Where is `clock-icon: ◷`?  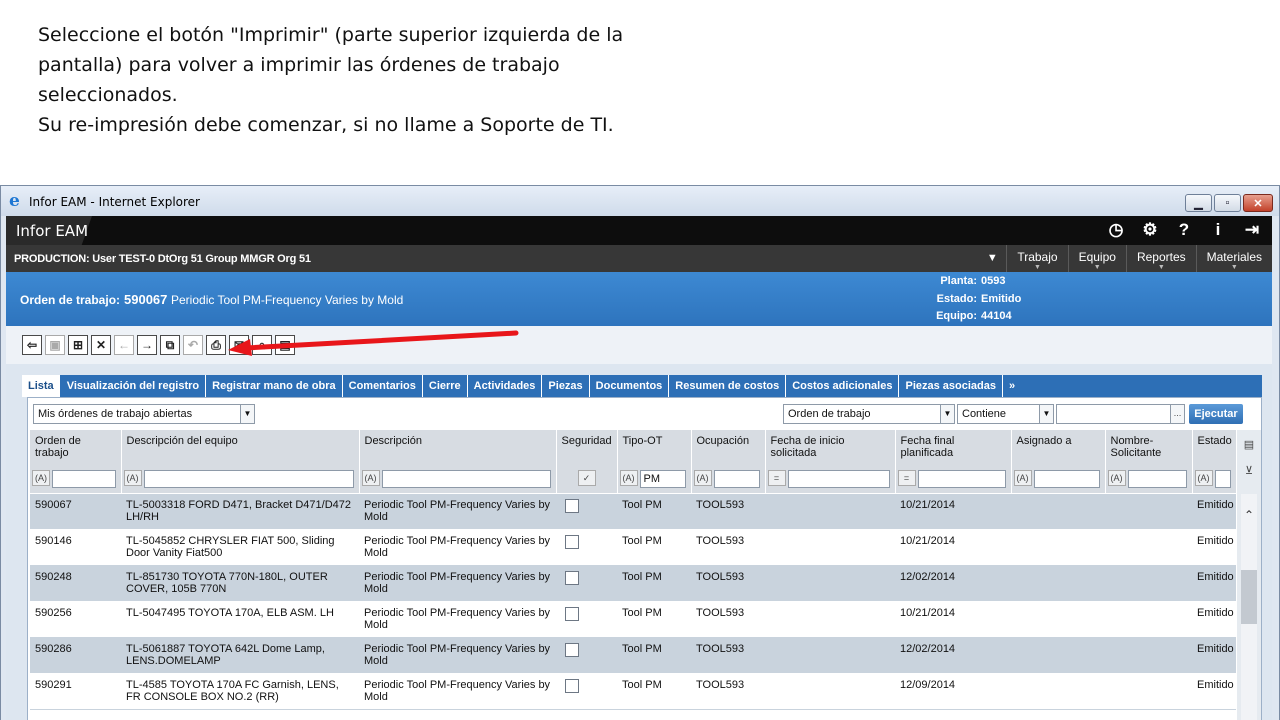
clock-icon: ◷ is located at coordinates (1116, 230).